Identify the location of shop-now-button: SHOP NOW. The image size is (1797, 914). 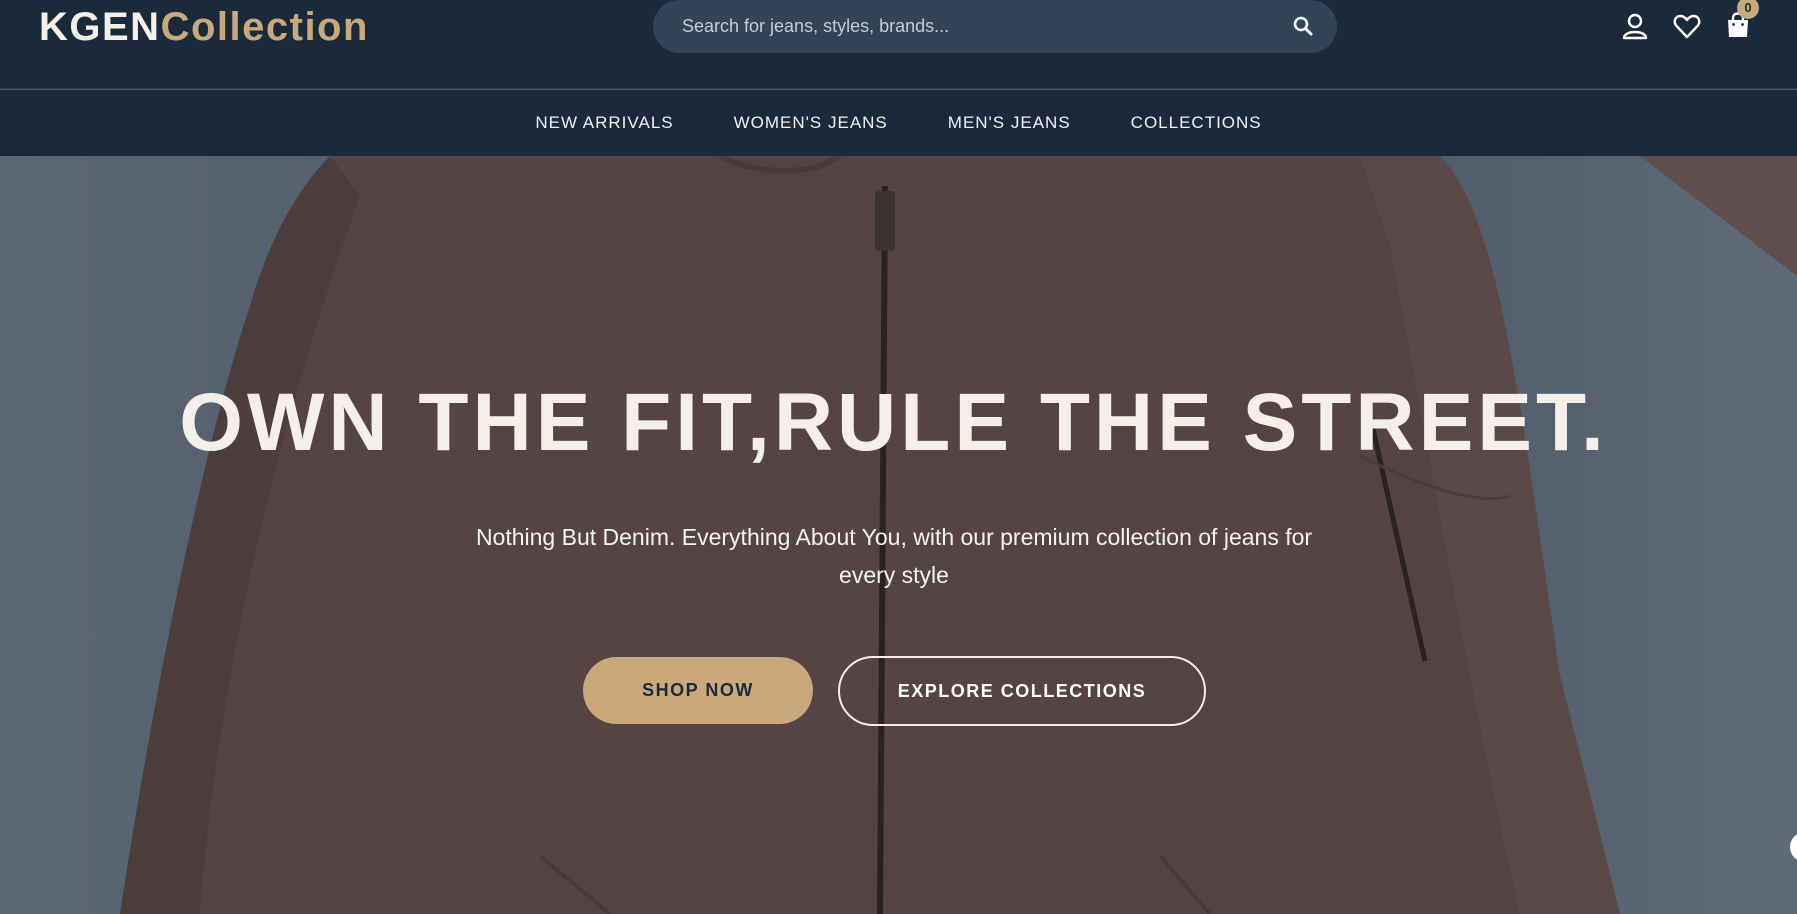
(698, 690).